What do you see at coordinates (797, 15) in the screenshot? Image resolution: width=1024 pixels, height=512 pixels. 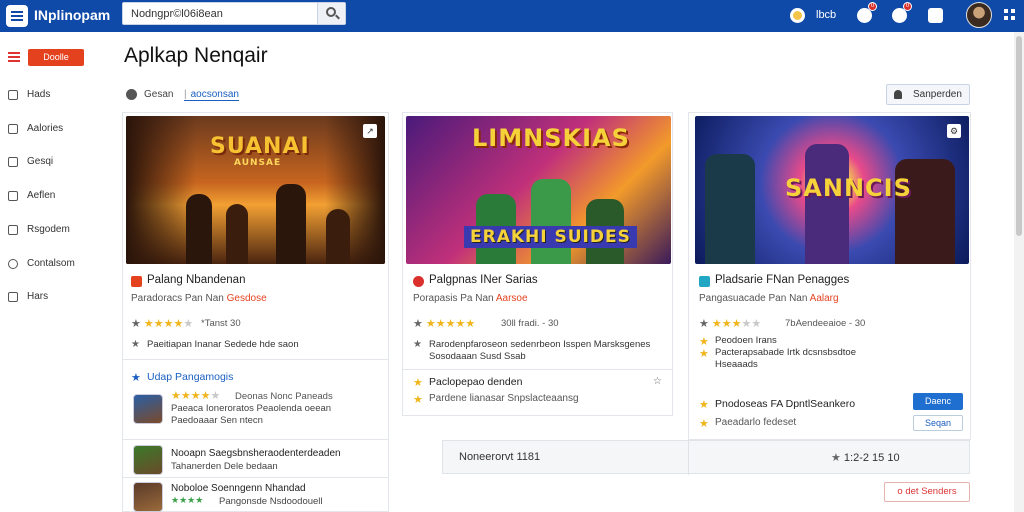 I see `account-avatar-icon` at bounding box center [797, 15].